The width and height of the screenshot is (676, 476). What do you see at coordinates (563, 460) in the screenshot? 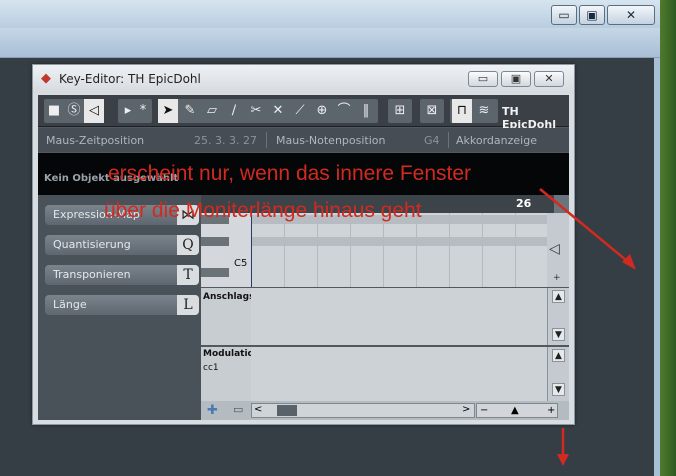
I see `arrow-down-head-icon` at bounding box center [563, 460].